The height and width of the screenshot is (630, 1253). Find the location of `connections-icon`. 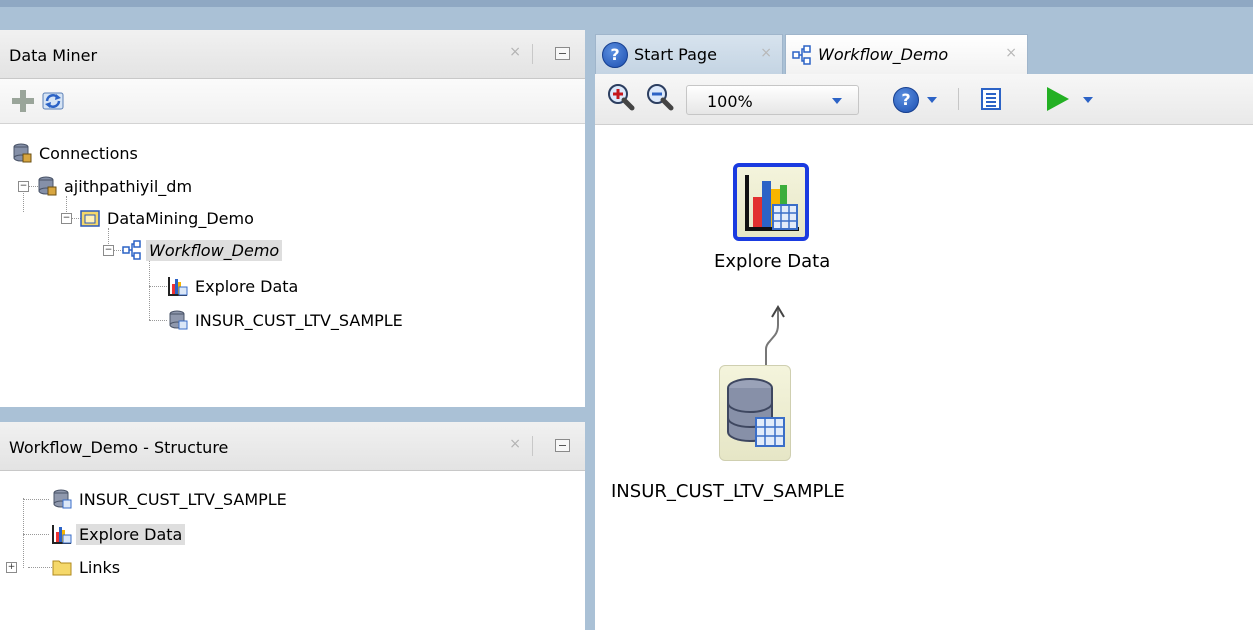

connections-icon is located at coordinates (22, 153).